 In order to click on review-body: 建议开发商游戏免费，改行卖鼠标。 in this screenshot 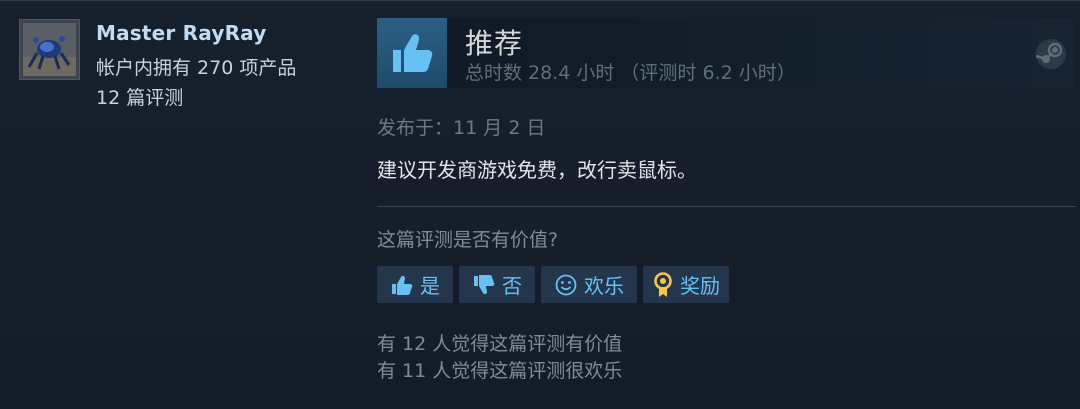, I will do `click(537, 170)`.